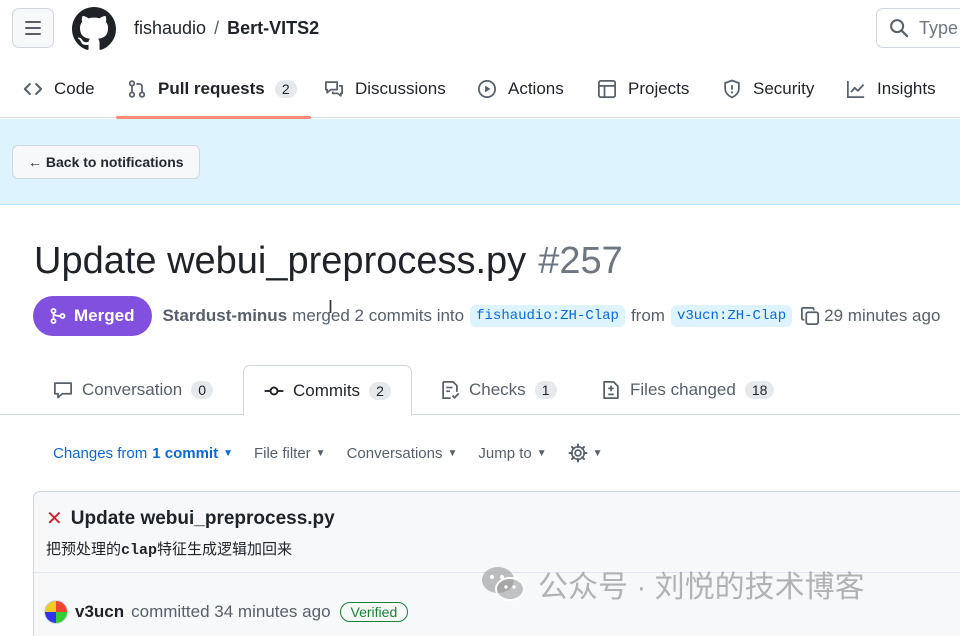 The image size is (960, 636). What do you see at coordinates (274, 390) in the screenshot?
I see `commit-icon` at bounding box center [274, 390].